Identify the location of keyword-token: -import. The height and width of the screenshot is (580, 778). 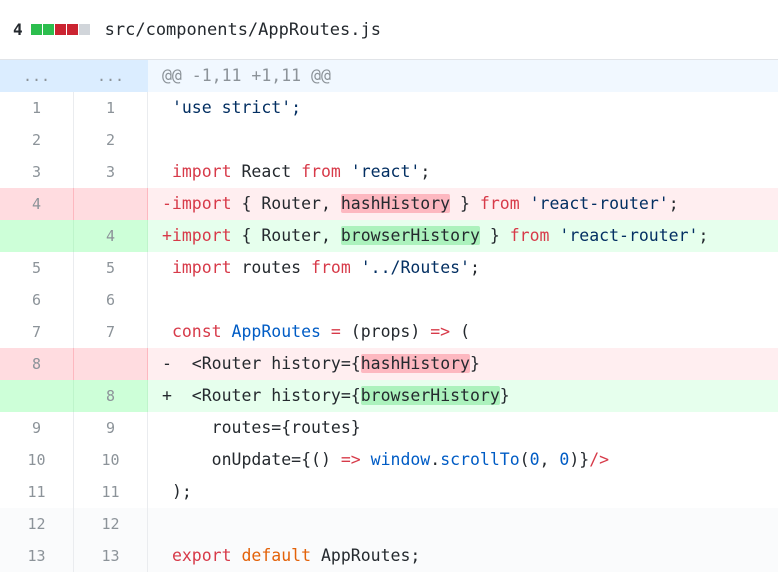
(197, 203).